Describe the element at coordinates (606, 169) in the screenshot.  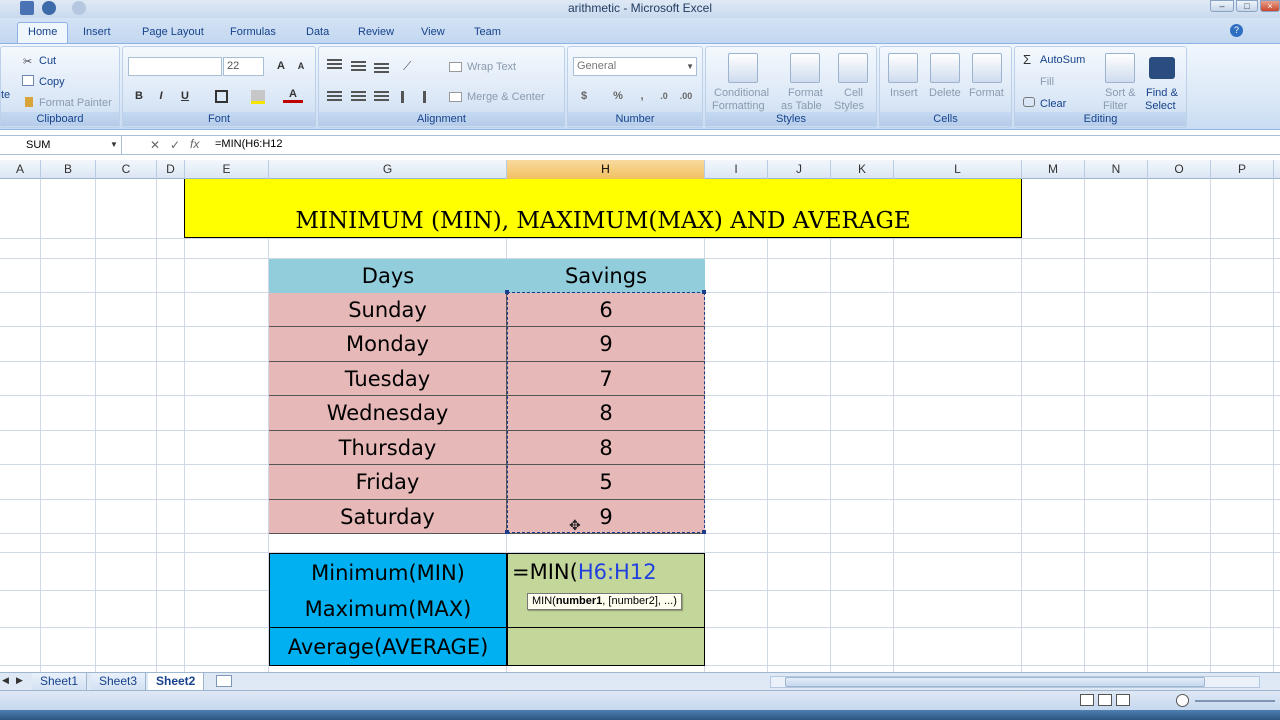
I see `column-header-h: H` at that location.